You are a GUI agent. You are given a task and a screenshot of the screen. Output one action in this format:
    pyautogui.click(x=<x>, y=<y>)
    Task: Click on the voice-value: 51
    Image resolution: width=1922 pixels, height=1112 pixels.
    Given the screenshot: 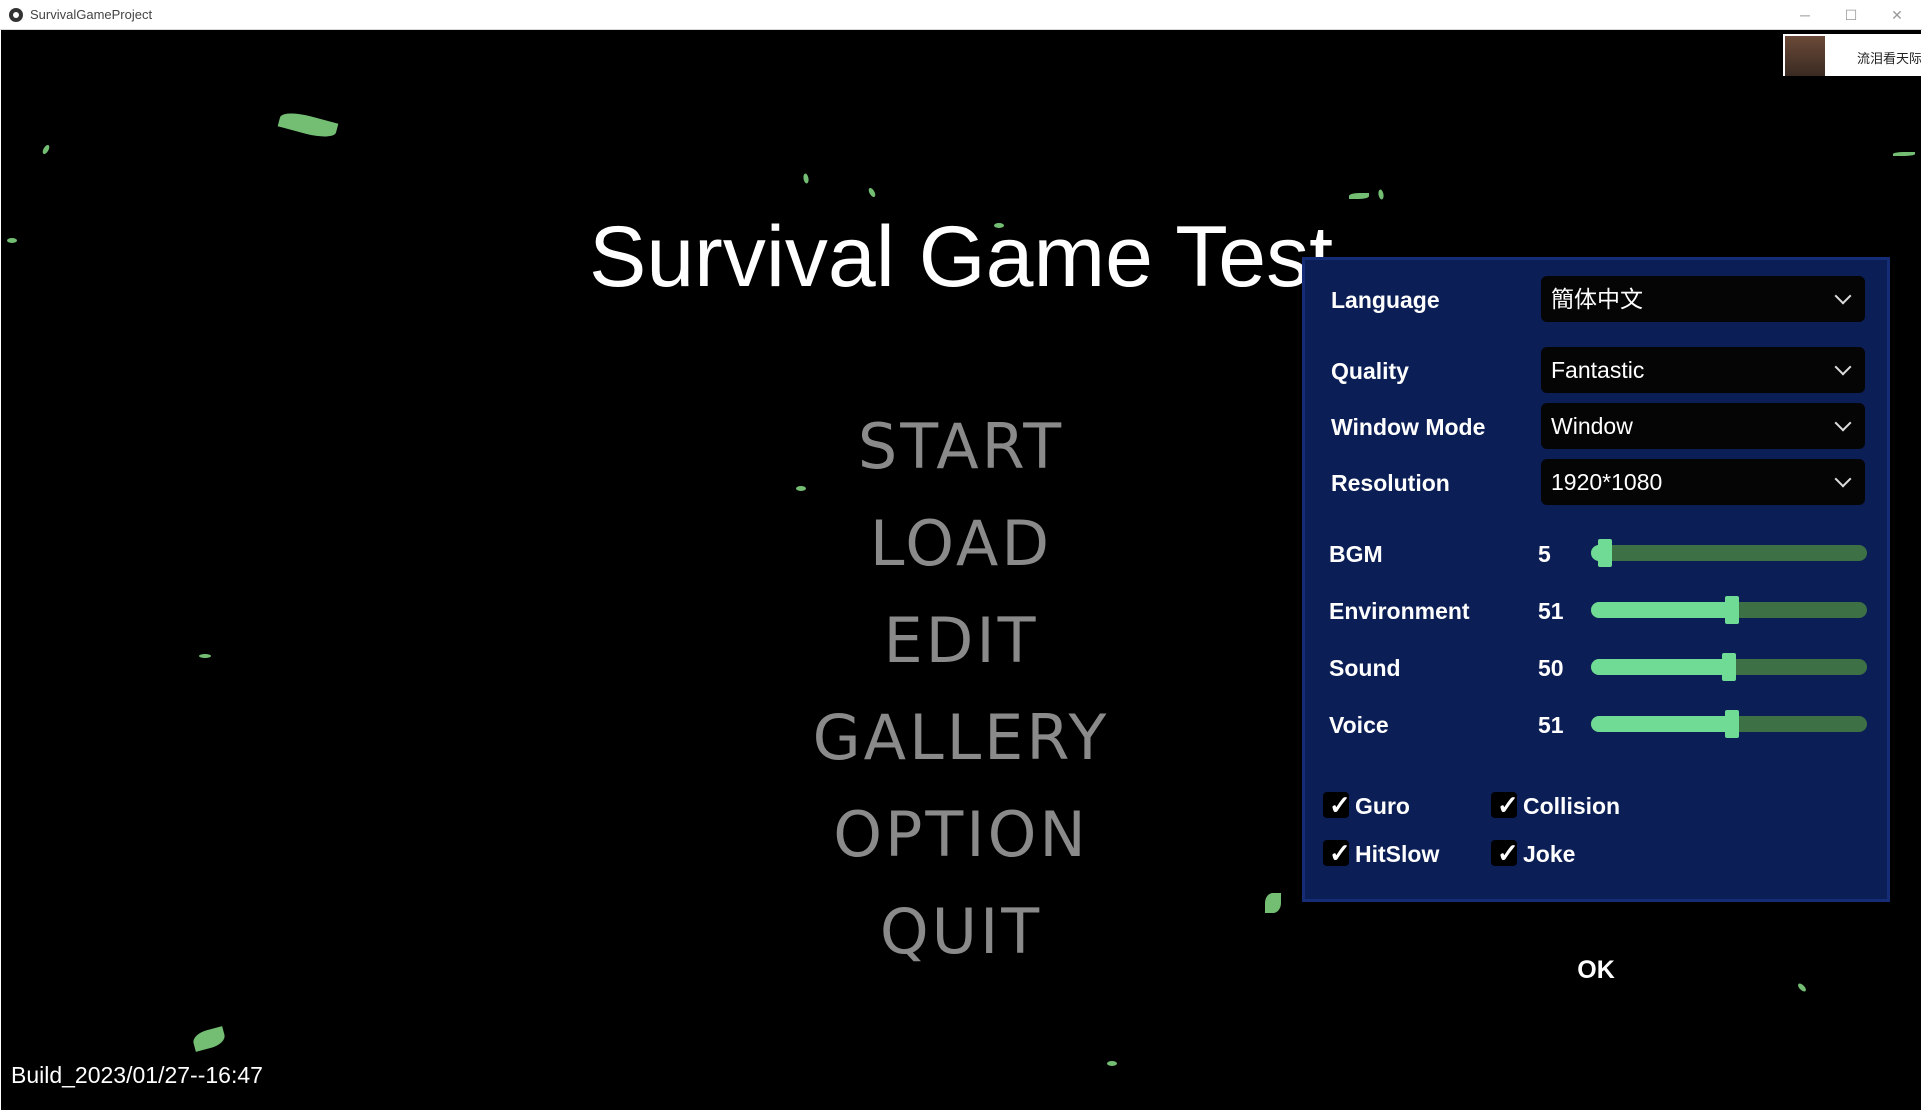 What is the action you would take?
    pyautogui.click(x=1551, y=725)
    